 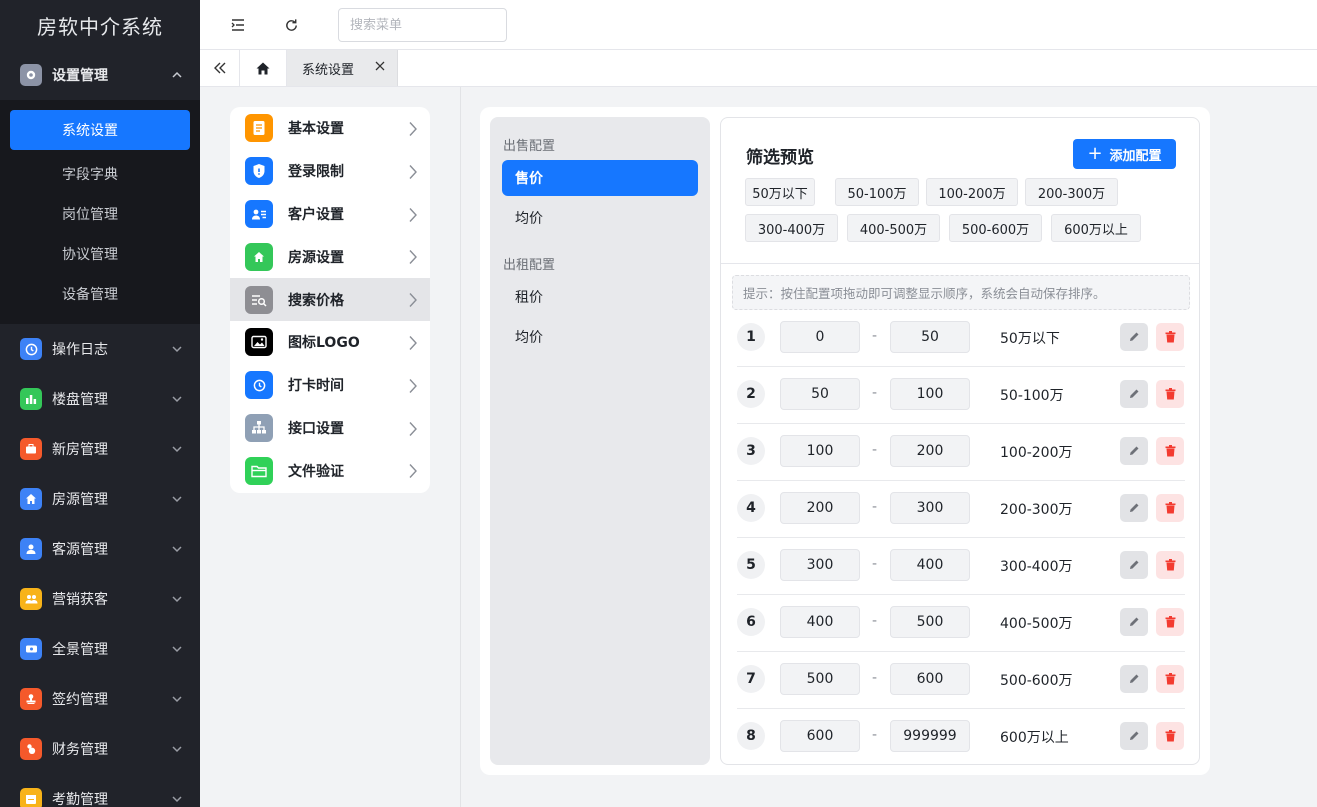 I want to click on sidebar-group: 操作日志, so click(x=100, y=349).